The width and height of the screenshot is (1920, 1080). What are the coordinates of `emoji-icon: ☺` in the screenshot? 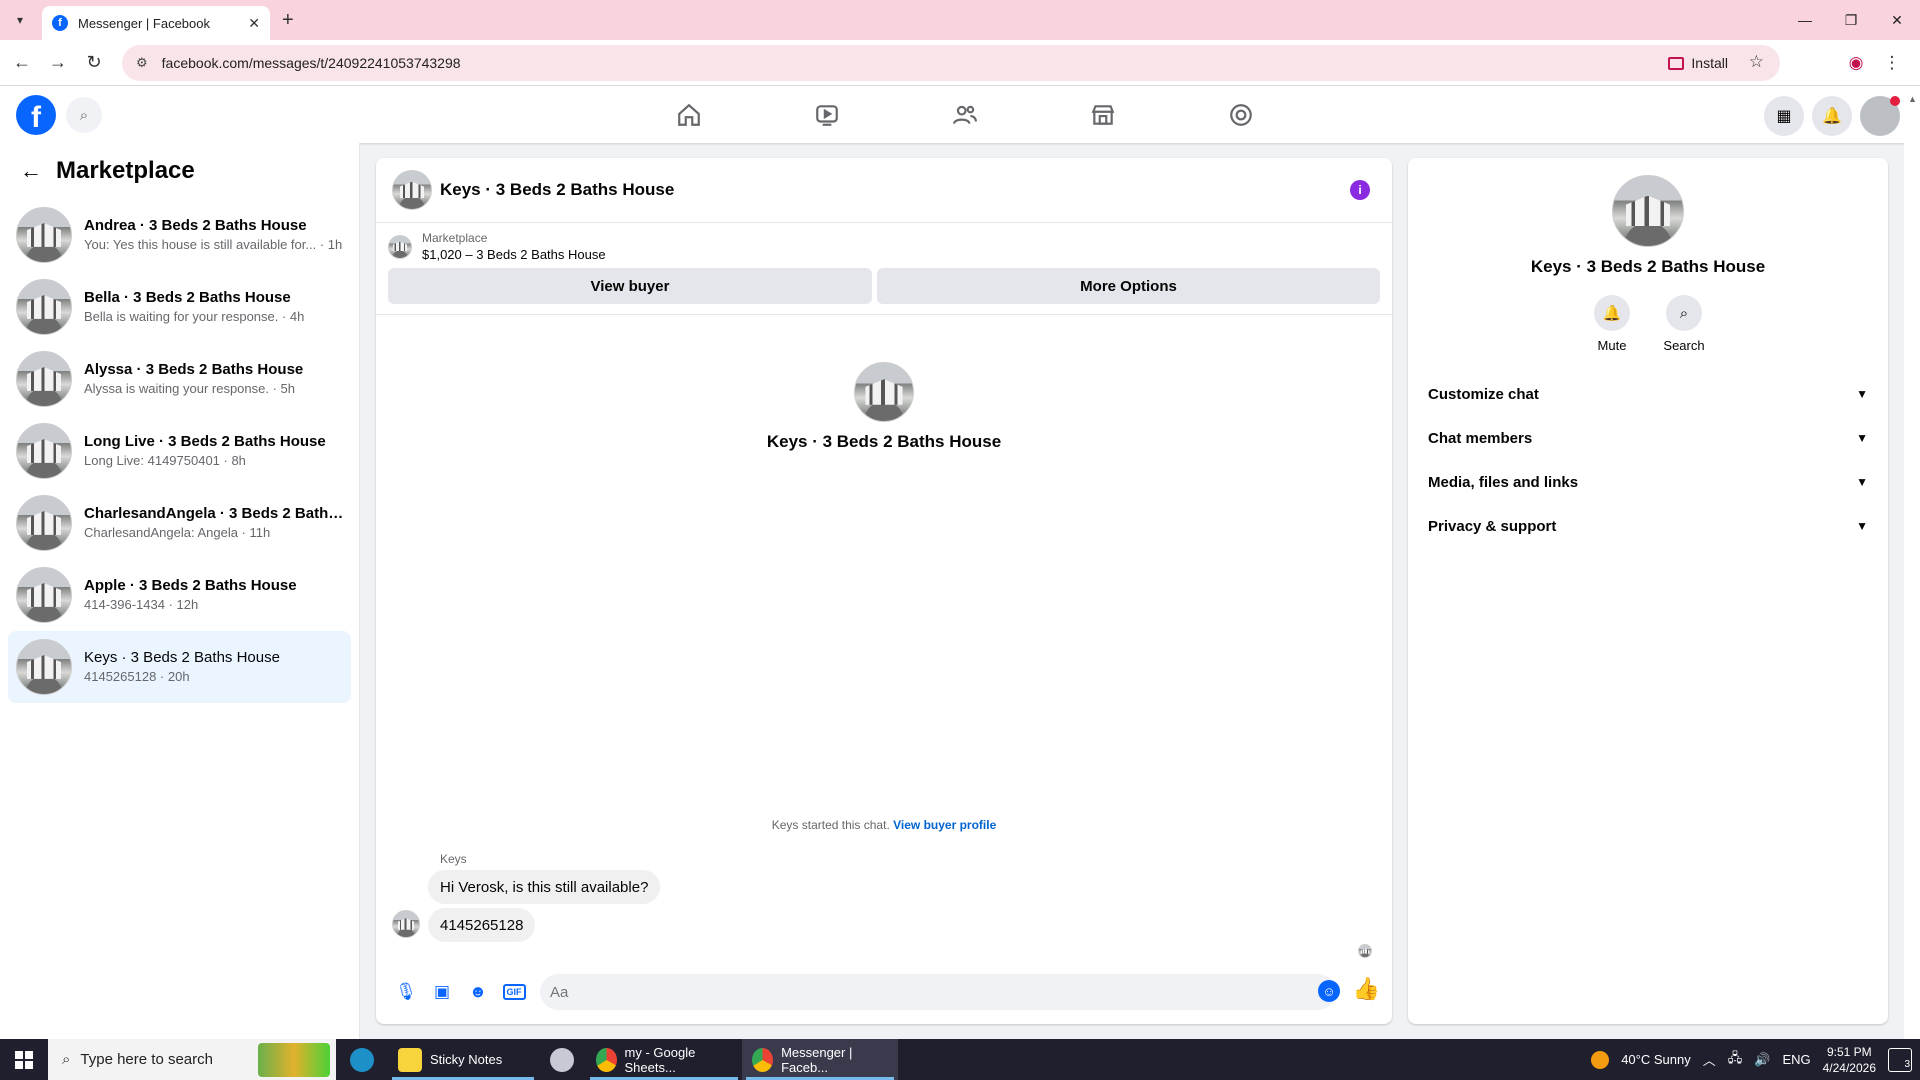 It's located at (1329, 991).